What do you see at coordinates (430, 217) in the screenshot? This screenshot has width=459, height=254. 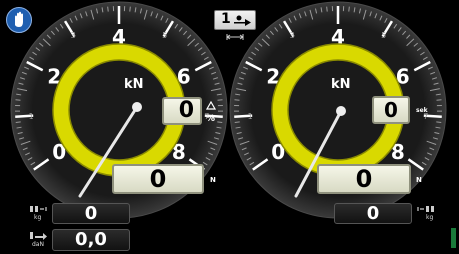 I see `bottom-right-row1-unit: kg` at bounding box center [430, 217].